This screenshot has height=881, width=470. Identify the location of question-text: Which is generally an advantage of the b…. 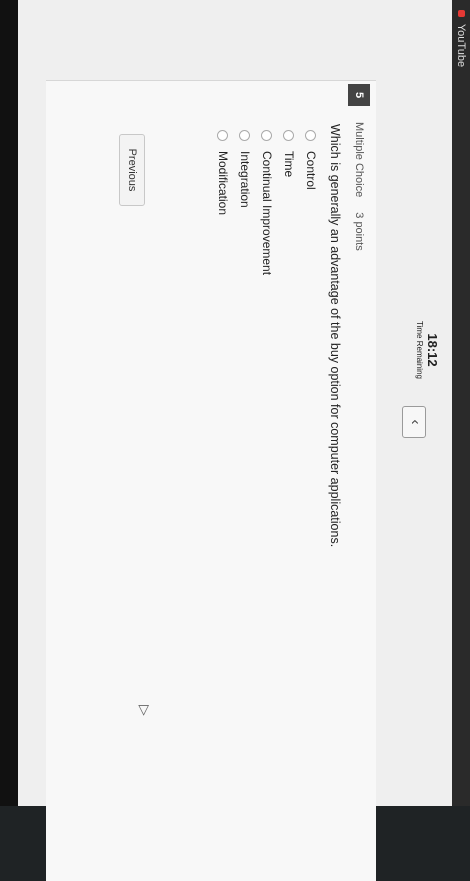
(335, 336).